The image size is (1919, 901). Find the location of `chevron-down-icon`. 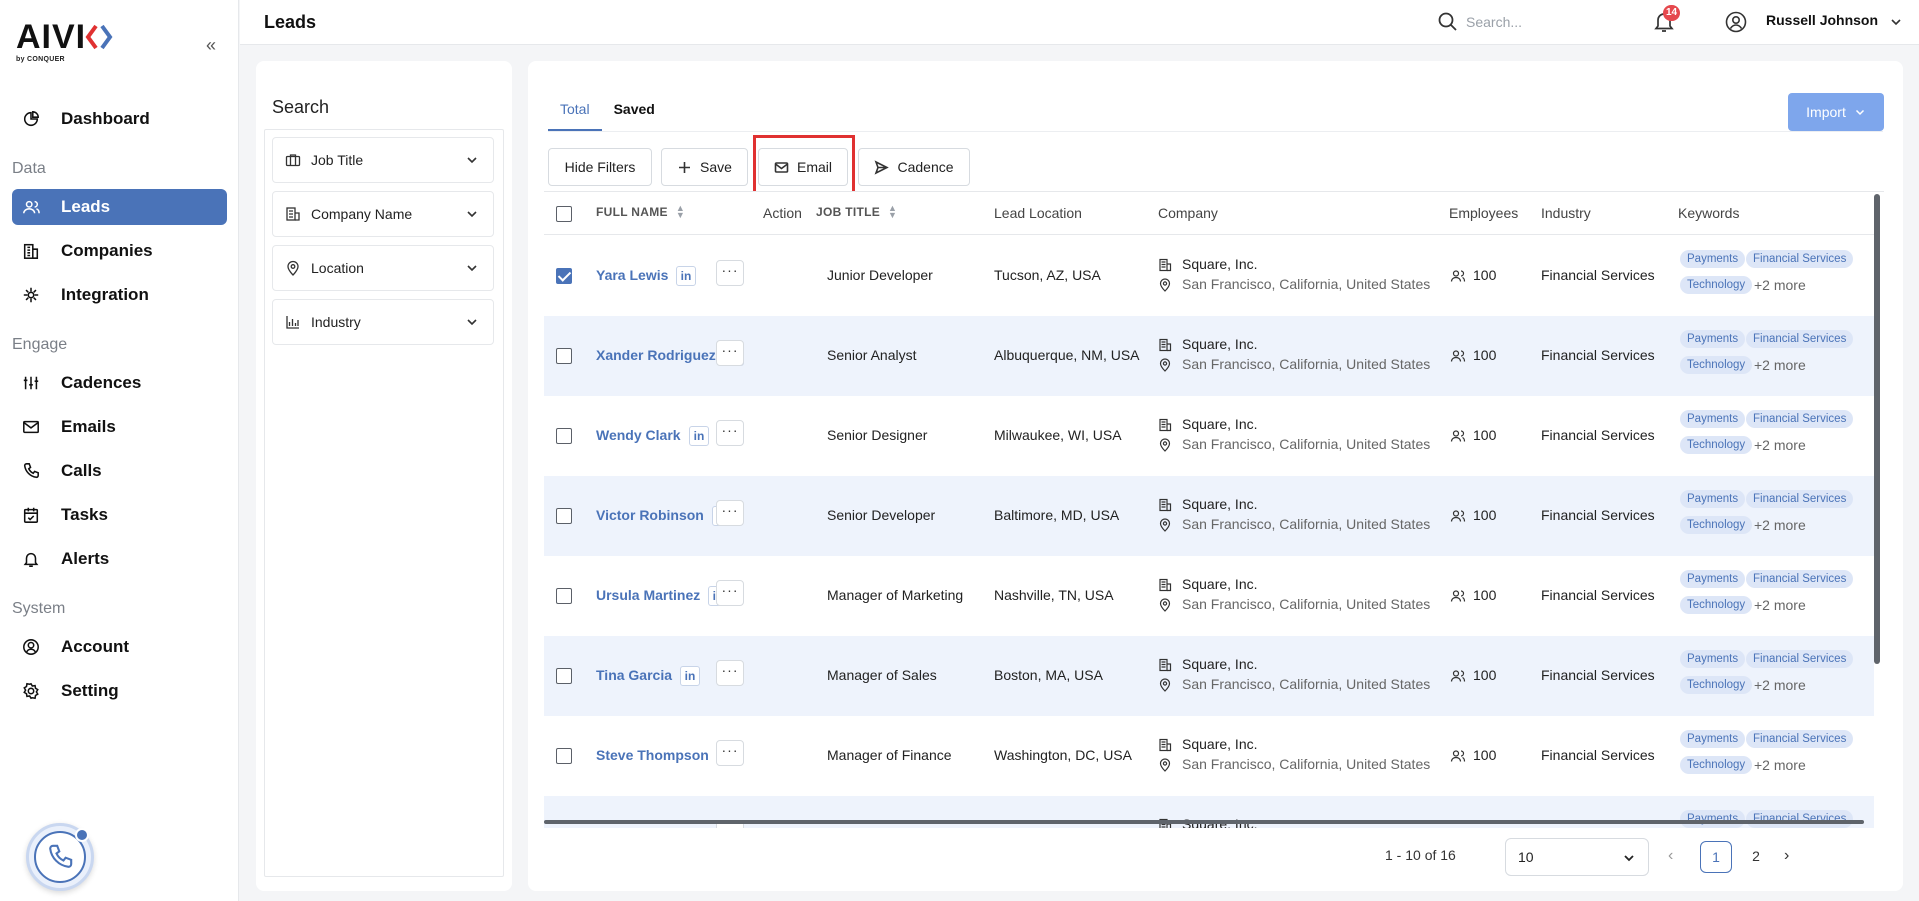

chevron-down-icon is located at coordinates (1896, 22).